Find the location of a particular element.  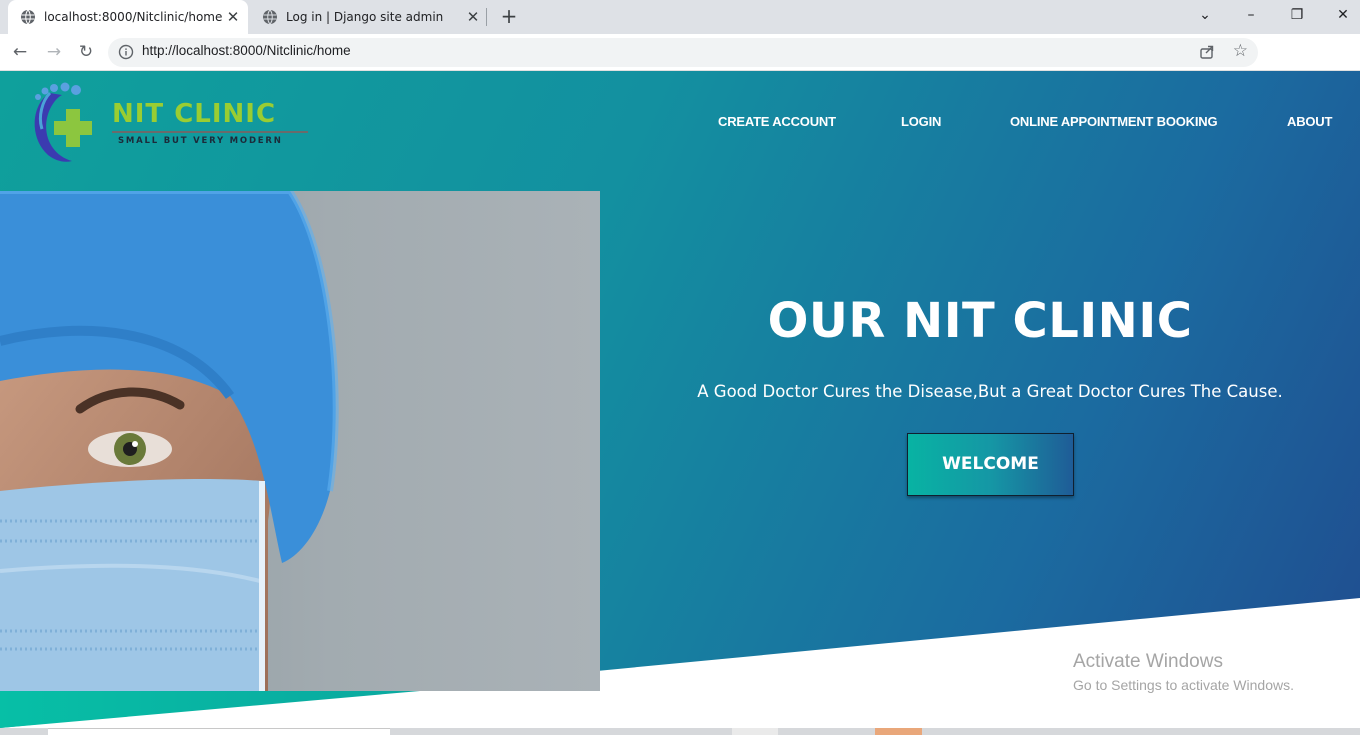

brand-name: NIT CLINIC is located at coordinates (194, 114).